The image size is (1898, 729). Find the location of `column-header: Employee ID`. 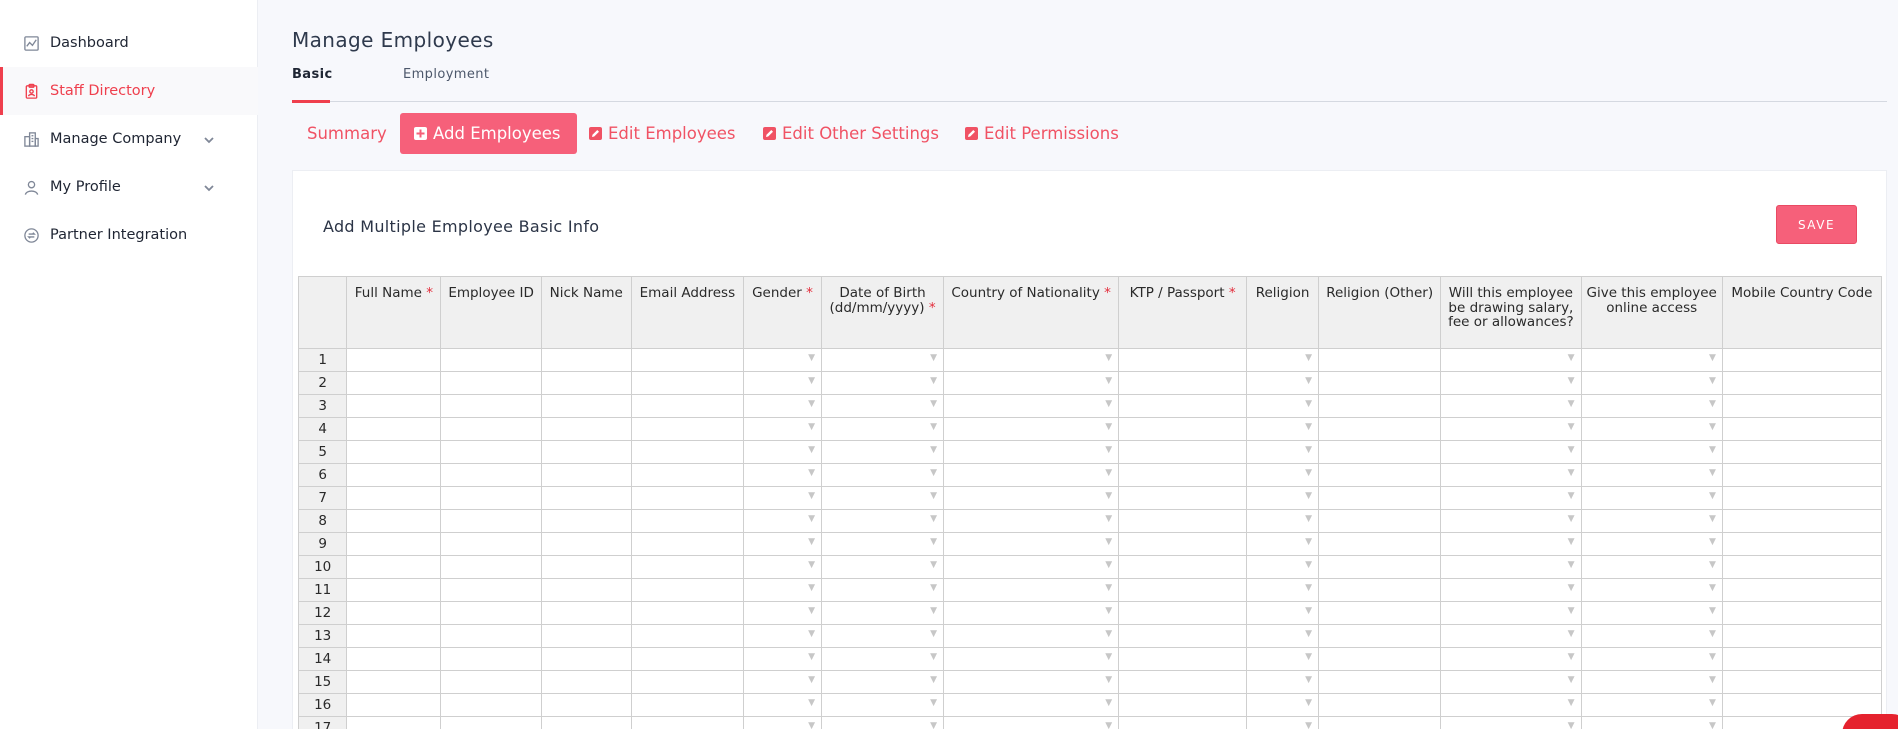

column-header: Employee ID is located at coordinates (491, 312).